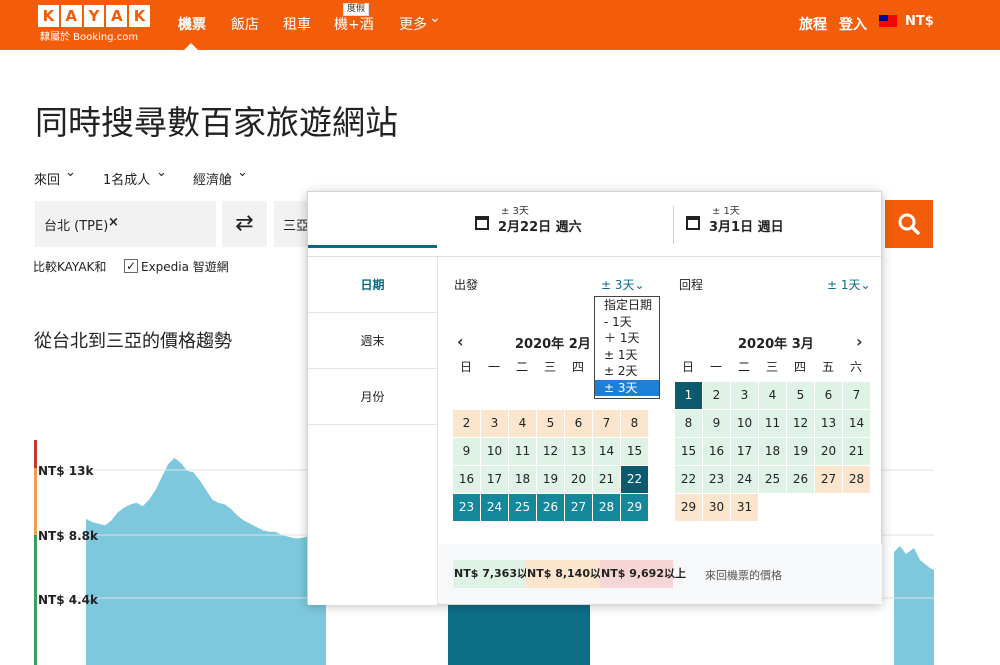  What do you see at coordinates (627, 371) in the screenshot?
I see `dropdown-option: ± 2天` at bounding box center [627, 371].